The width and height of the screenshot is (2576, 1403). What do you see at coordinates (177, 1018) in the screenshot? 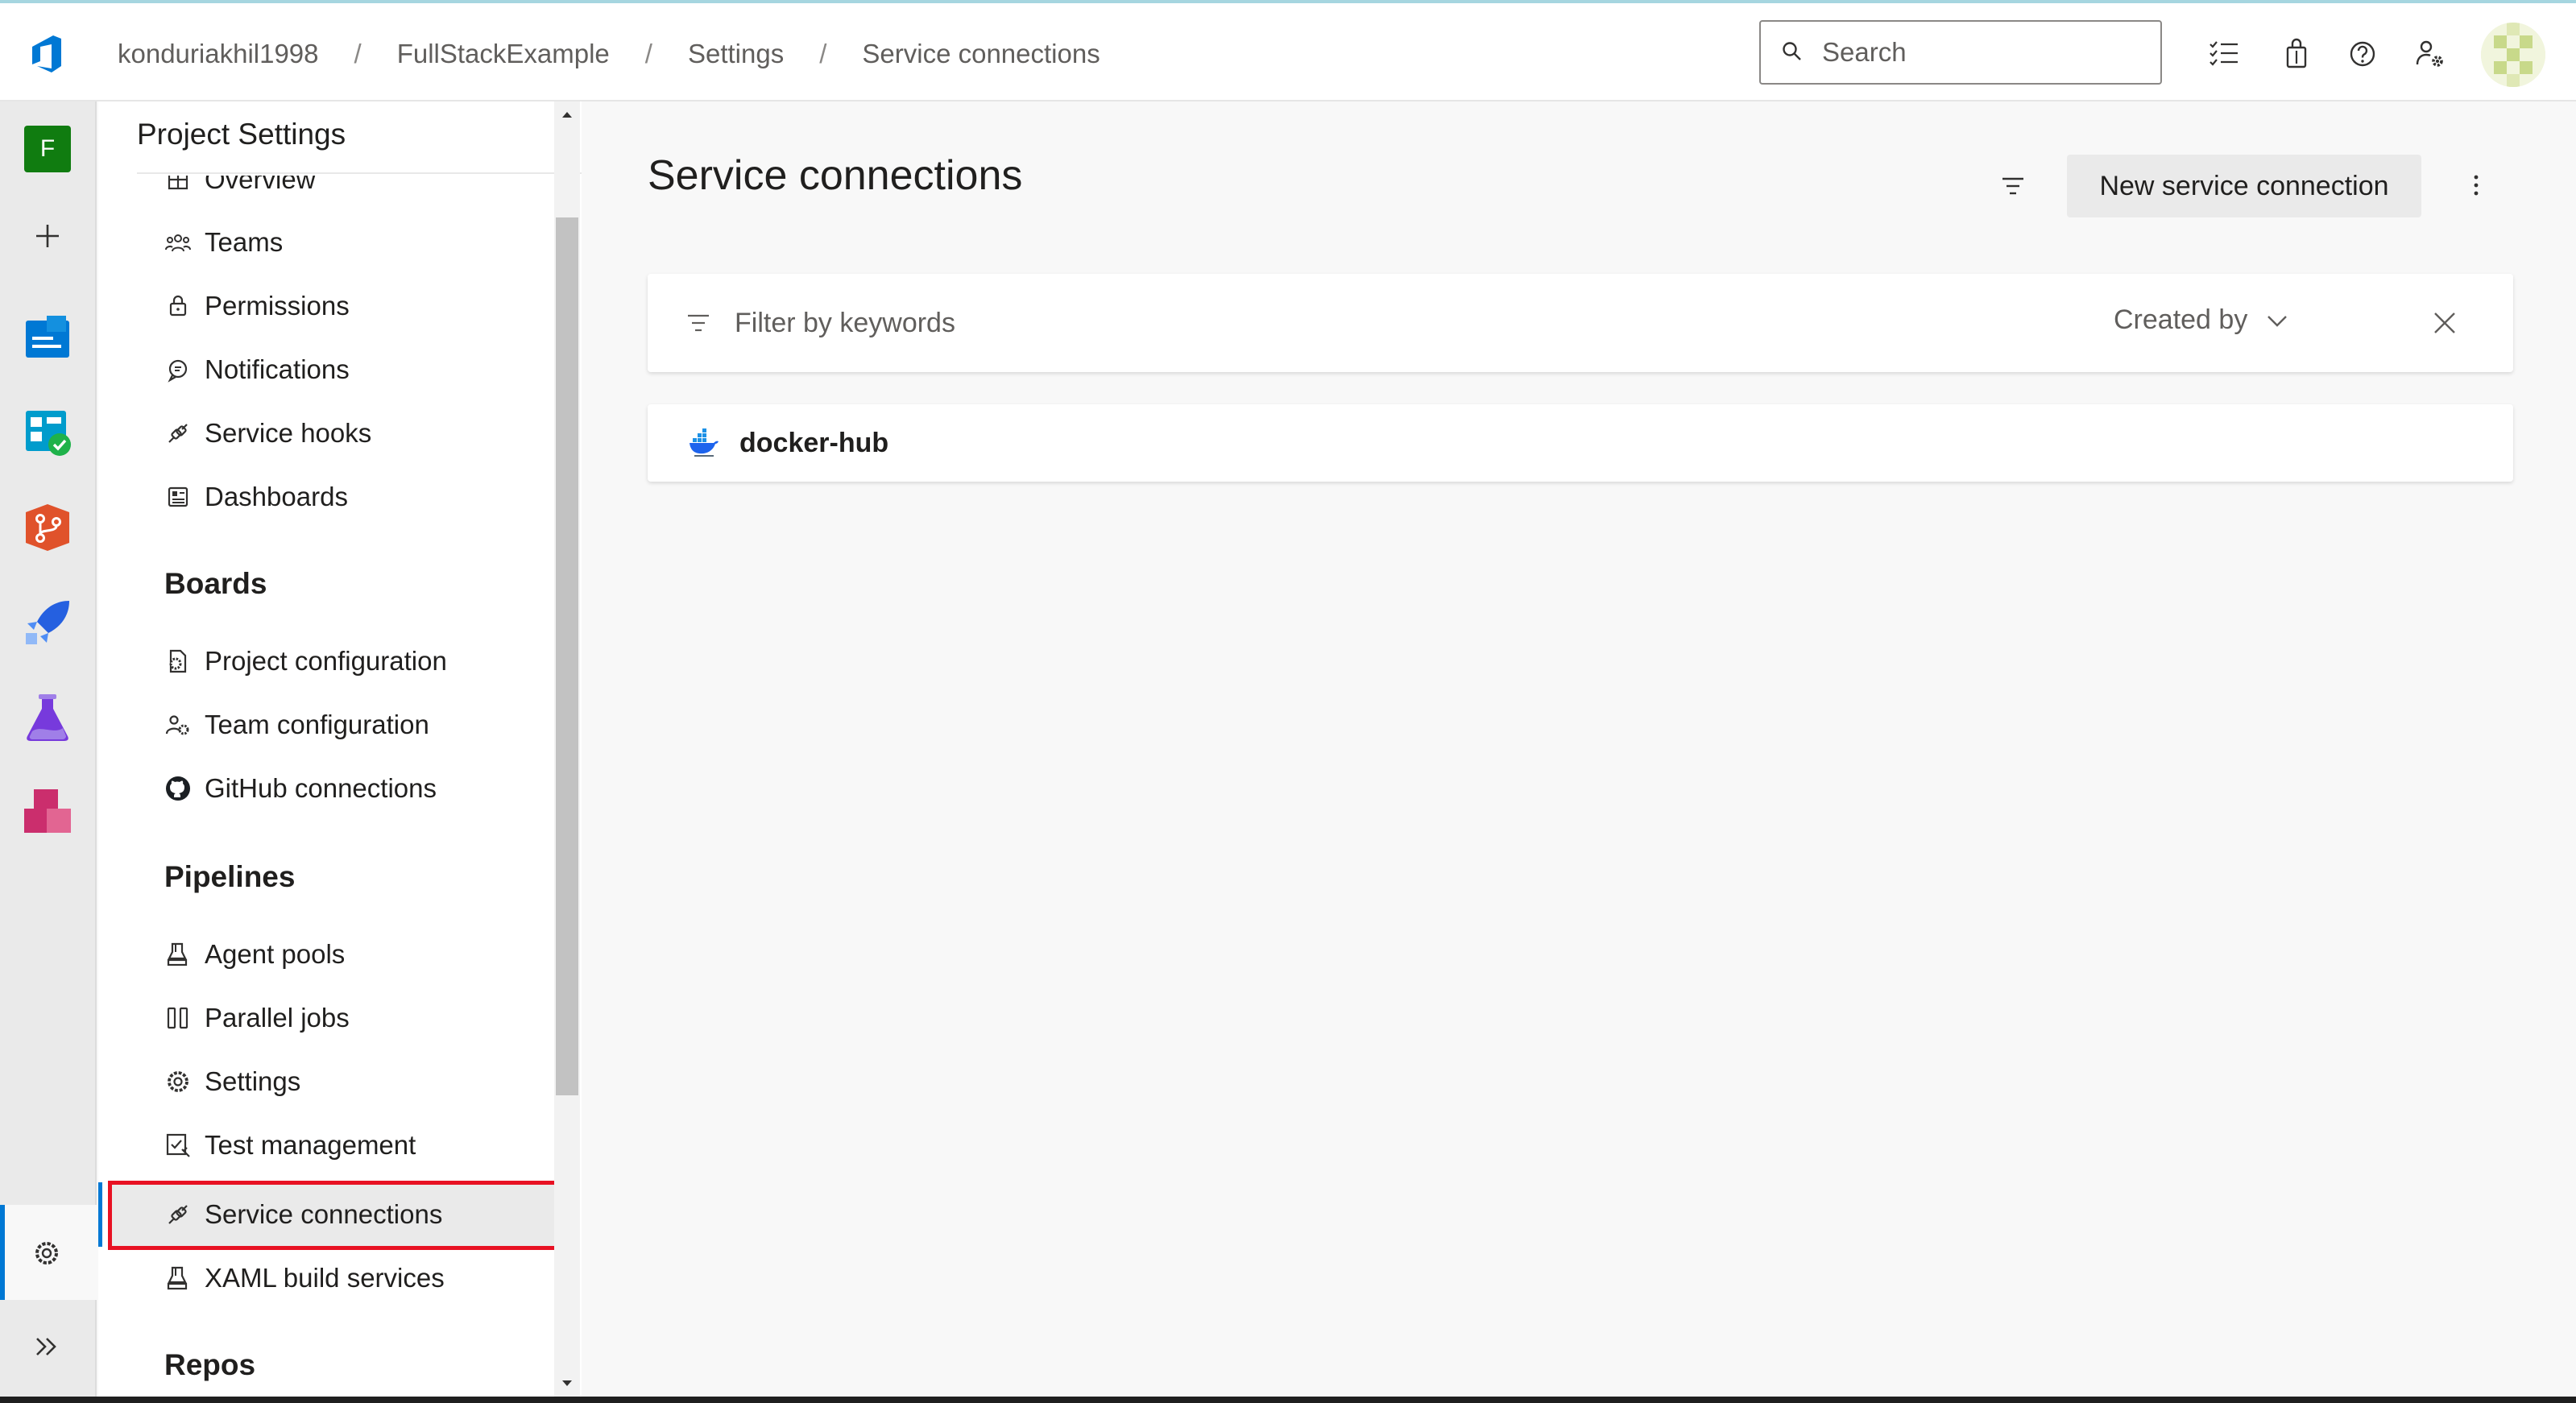
I see `parallel-icon` at bounding box center [177, 1018].